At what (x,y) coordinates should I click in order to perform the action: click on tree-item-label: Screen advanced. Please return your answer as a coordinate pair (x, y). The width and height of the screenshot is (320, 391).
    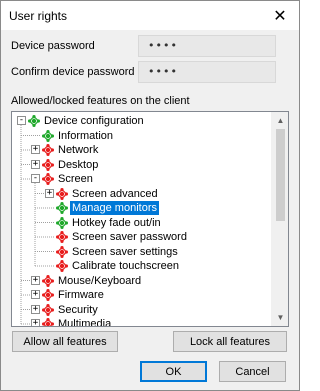
    Looking at the image, I should click on (115, 193).